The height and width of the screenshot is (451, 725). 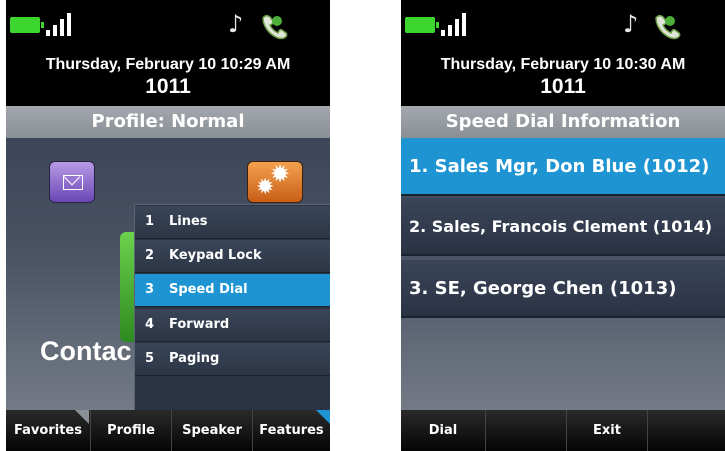 What do you see at coordinates (168, 122) in the screenshot?
I see `profile-header: Profile: Normal` at bounding box center [168, 122].